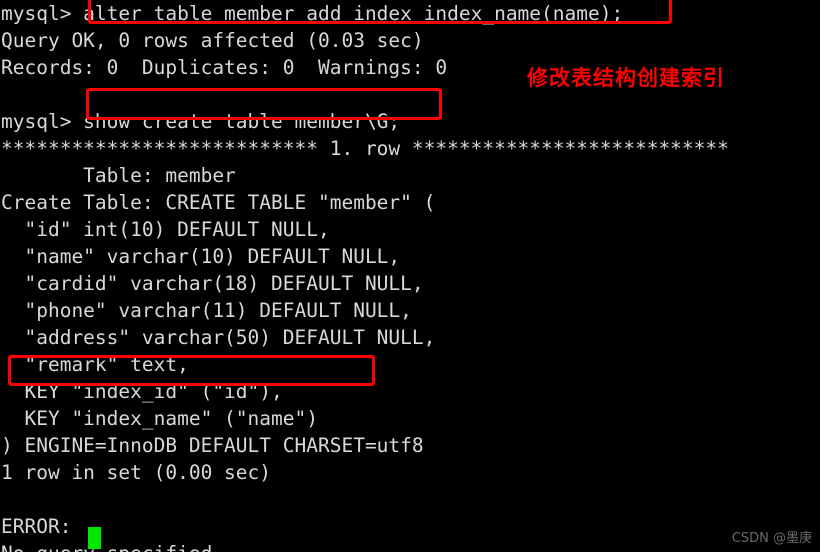  Describe the element at coordinates (94, 538) in the screenshot. I see `terminal-cursor` at that location.